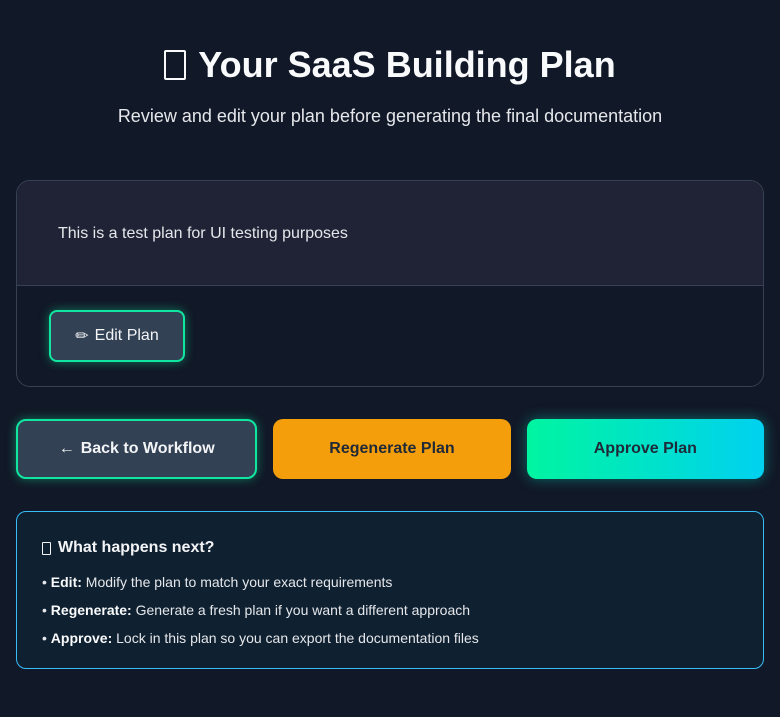 Image resolution: width=780 pixels, height=717 pixels. I want to click on plan-card-footer: ✏ Edit Plan, so click(390, 324).